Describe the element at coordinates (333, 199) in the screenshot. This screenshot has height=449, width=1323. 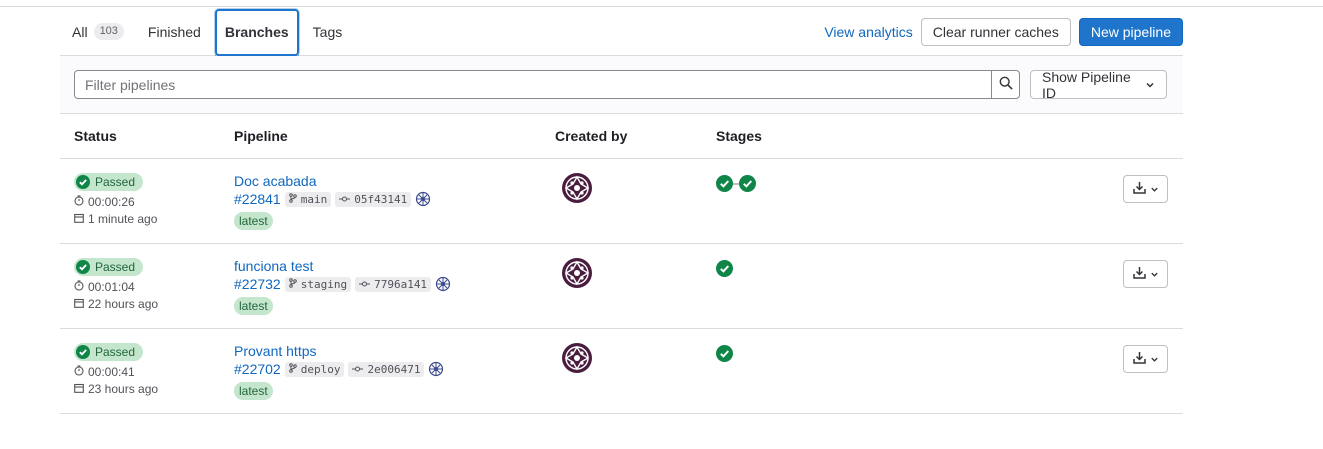
I see `pipeline-info: #22841 main 05f43141` at that location.